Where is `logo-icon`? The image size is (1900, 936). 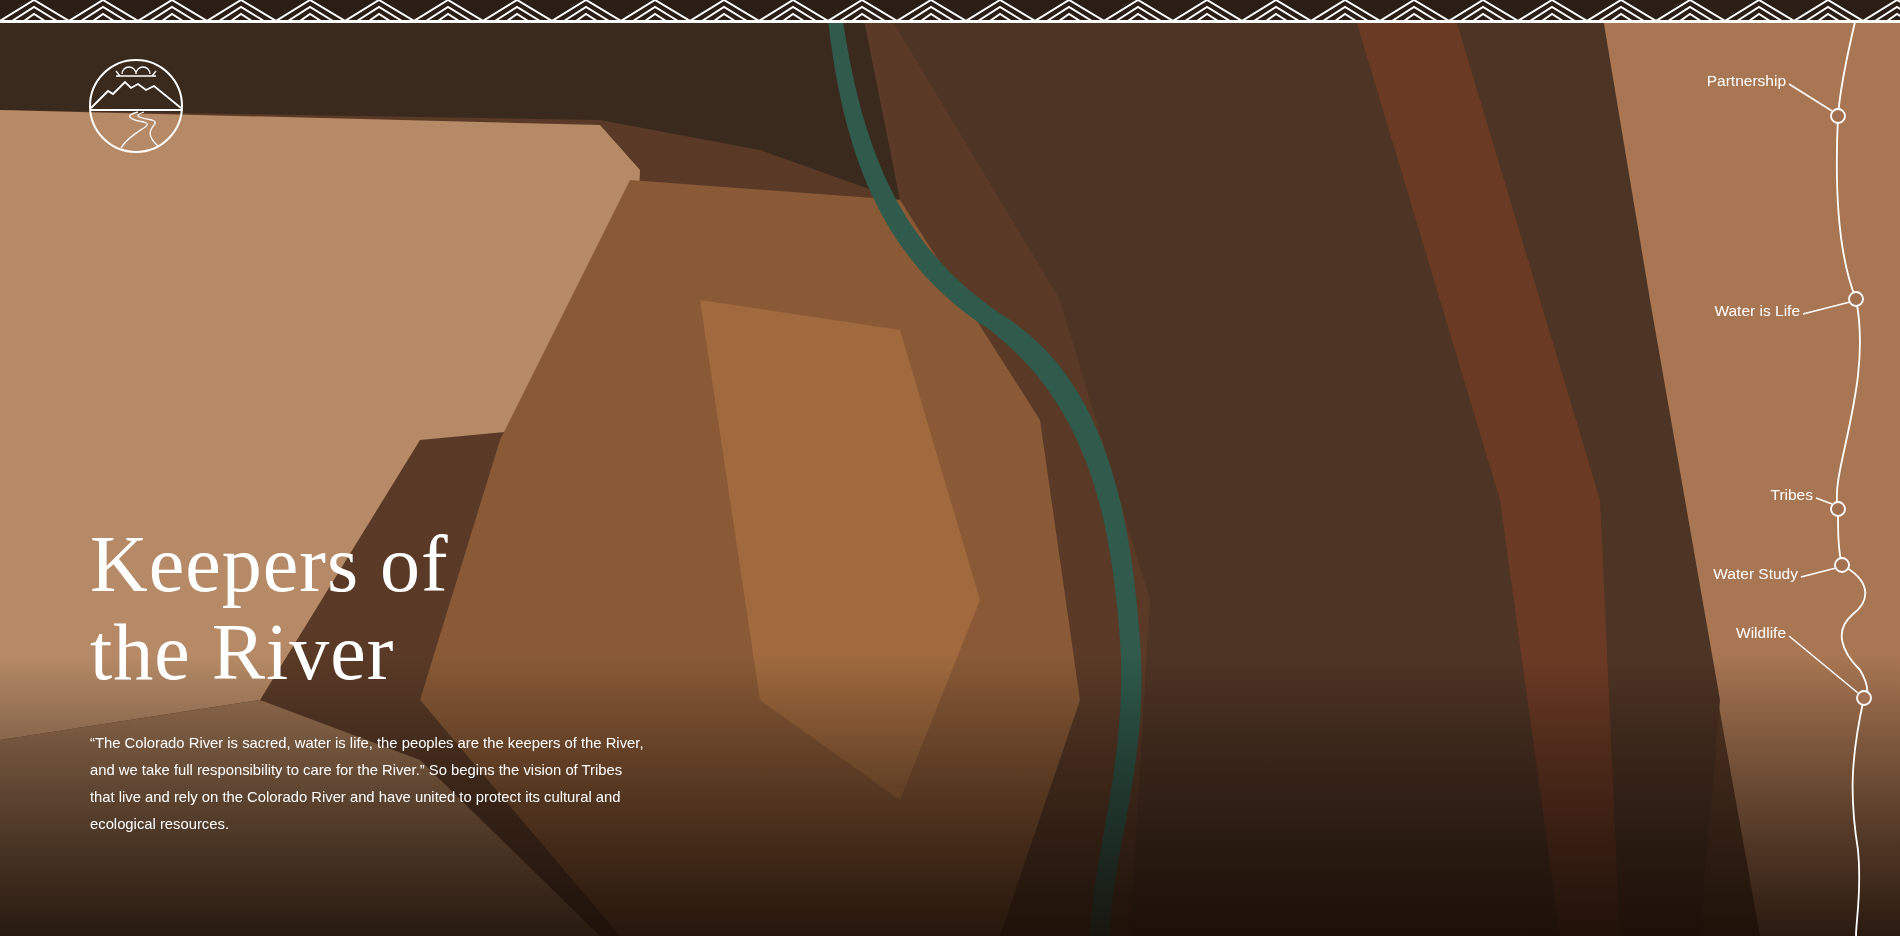 logo-icon is located at coordinates (136, 106).